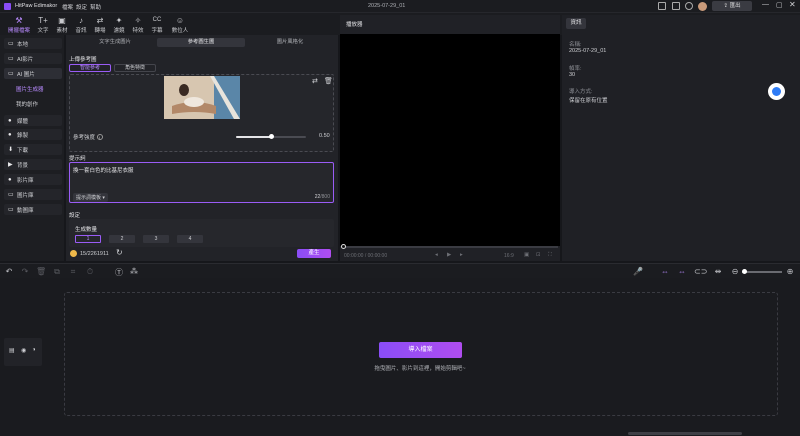  I want to click on sidebar-item-download: ⬇ 下載, so click(33, 149).